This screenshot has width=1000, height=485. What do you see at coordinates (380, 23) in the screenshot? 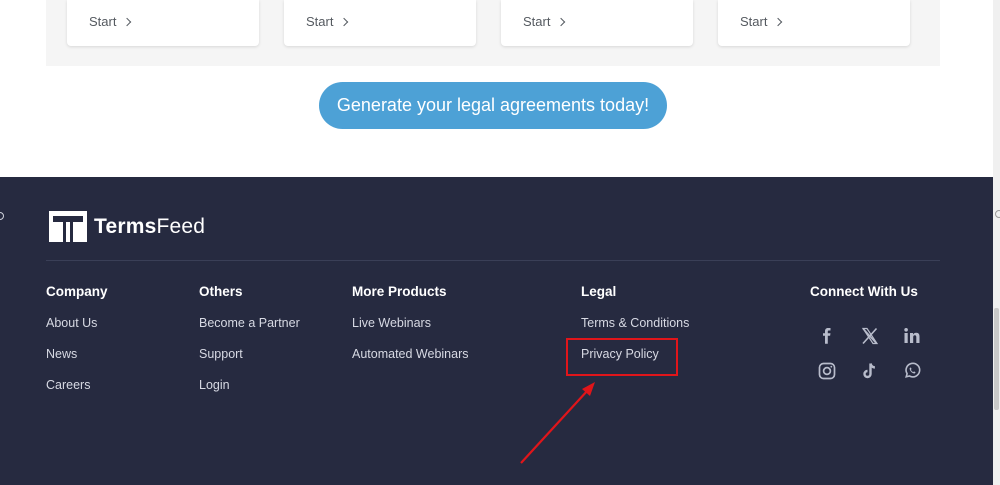
I see `template-card-2: Start` at bounding box center [380, 23].